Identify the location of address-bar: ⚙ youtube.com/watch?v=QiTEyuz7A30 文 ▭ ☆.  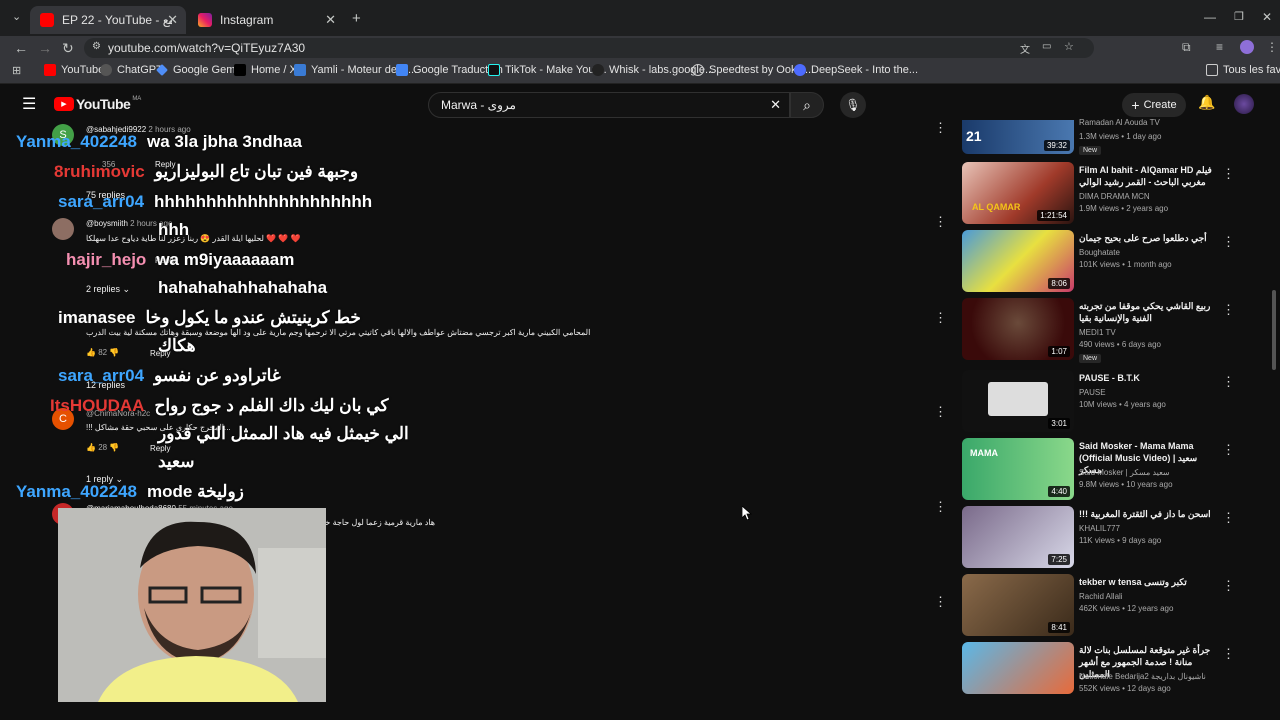
(589, 48).